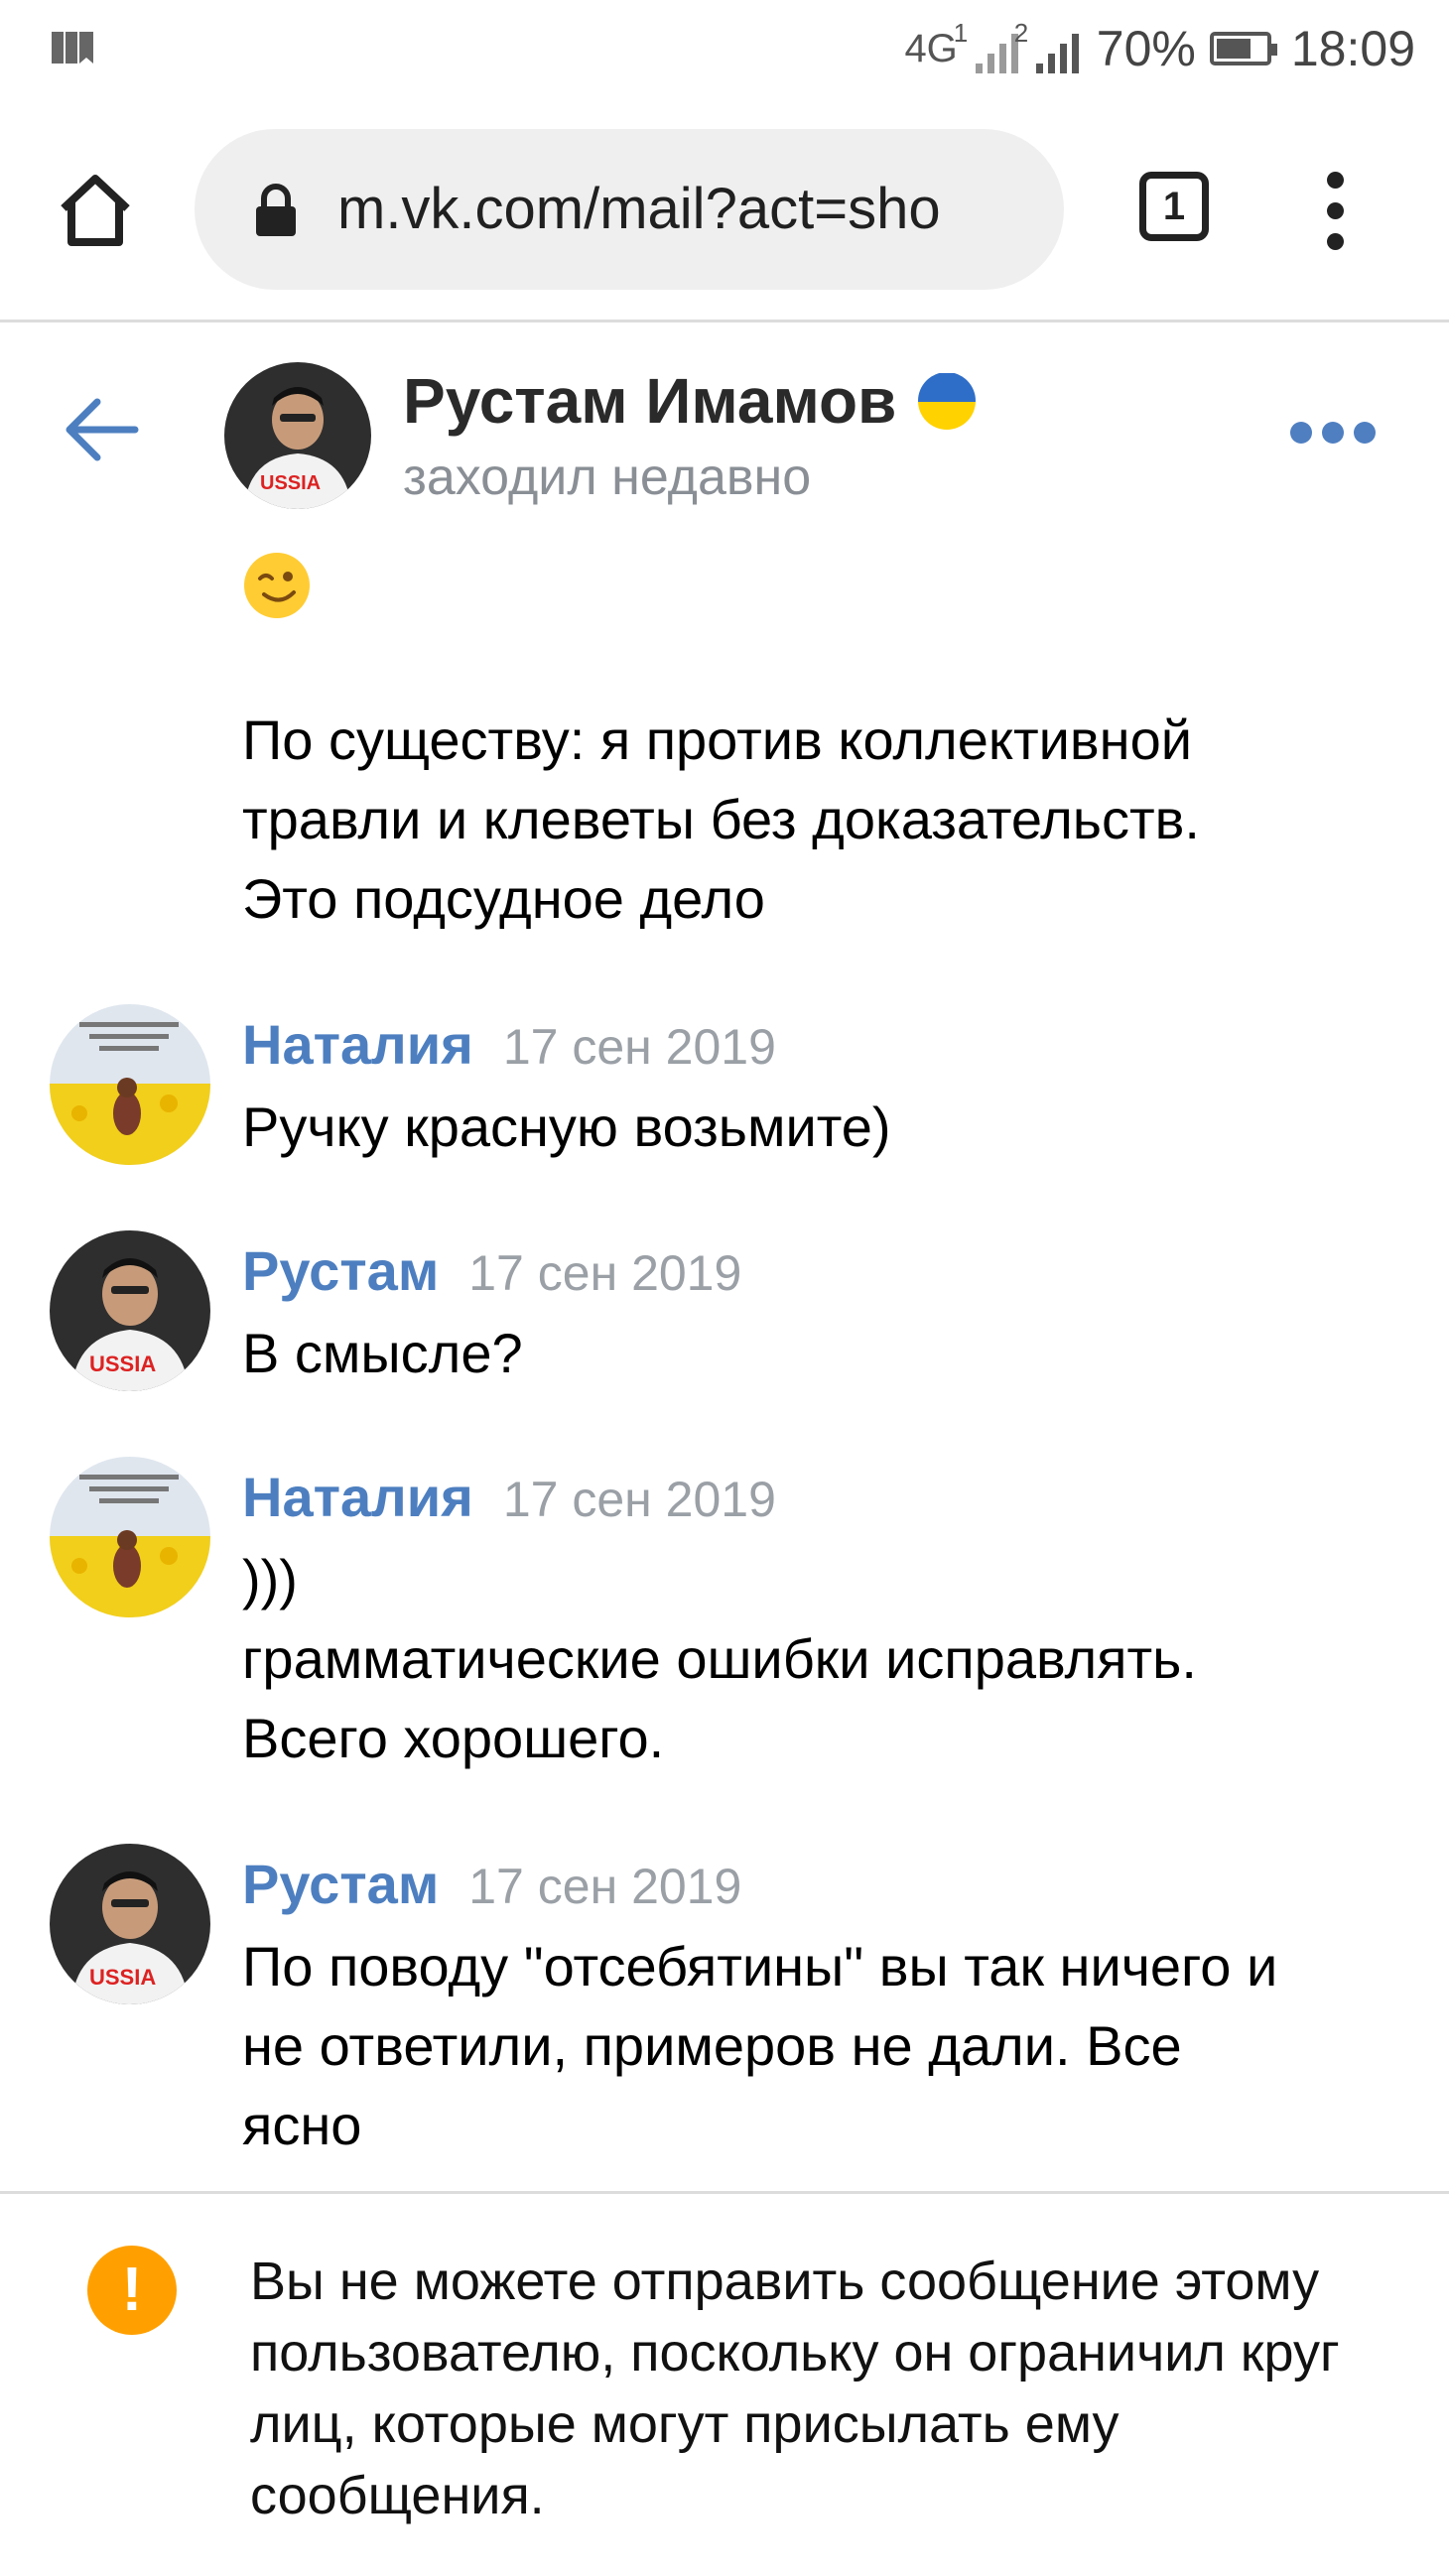 Image resolution: width=1449 pixels, height=2576 pixels. I want to click on more-options-icon, so click(1333, 433).